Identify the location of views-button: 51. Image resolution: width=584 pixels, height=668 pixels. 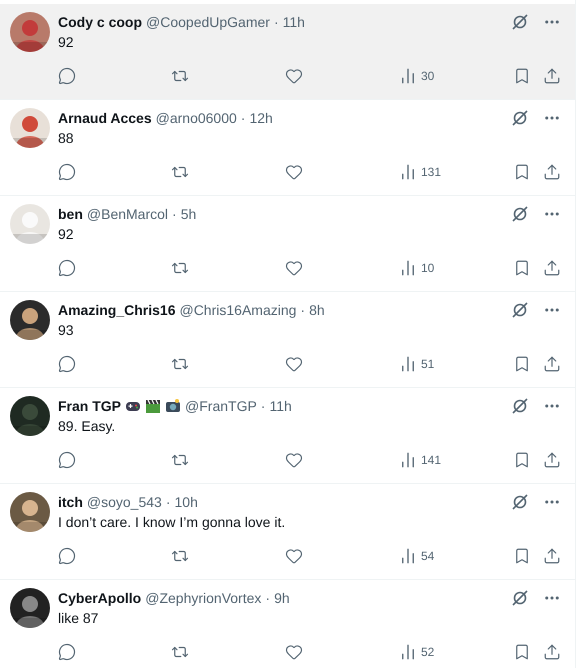
(416, 364).